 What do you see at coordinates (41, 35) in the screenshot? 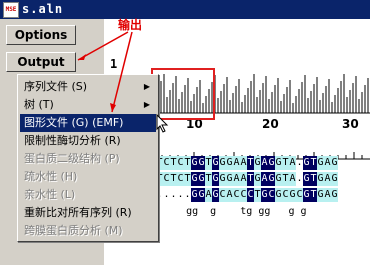
I see `options-button: Options` at bounding box center [41, 35].